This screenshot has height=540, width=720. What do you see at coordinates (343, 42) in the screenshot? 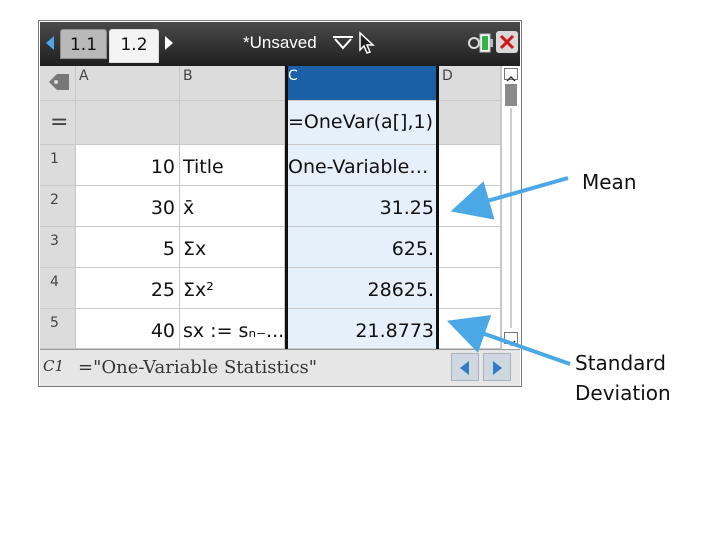
I see `dropdown-caret-icon` at bounding box center [343, 42].